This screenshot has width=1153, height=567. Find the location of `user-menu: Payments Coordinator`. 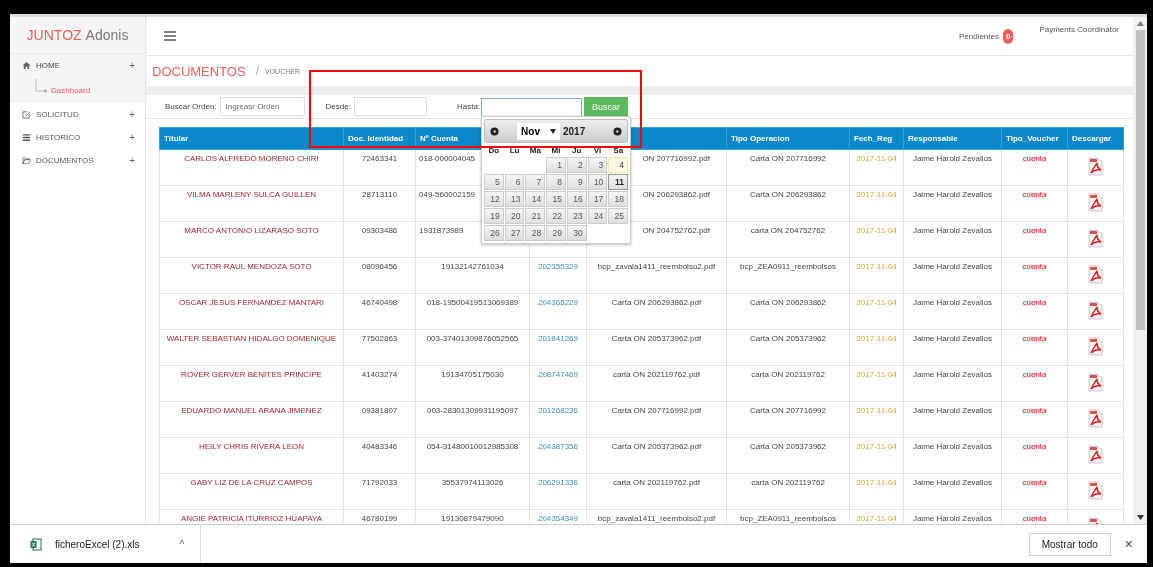

user-menu: Payments Coordinator is located at coordinates (1079, 29).